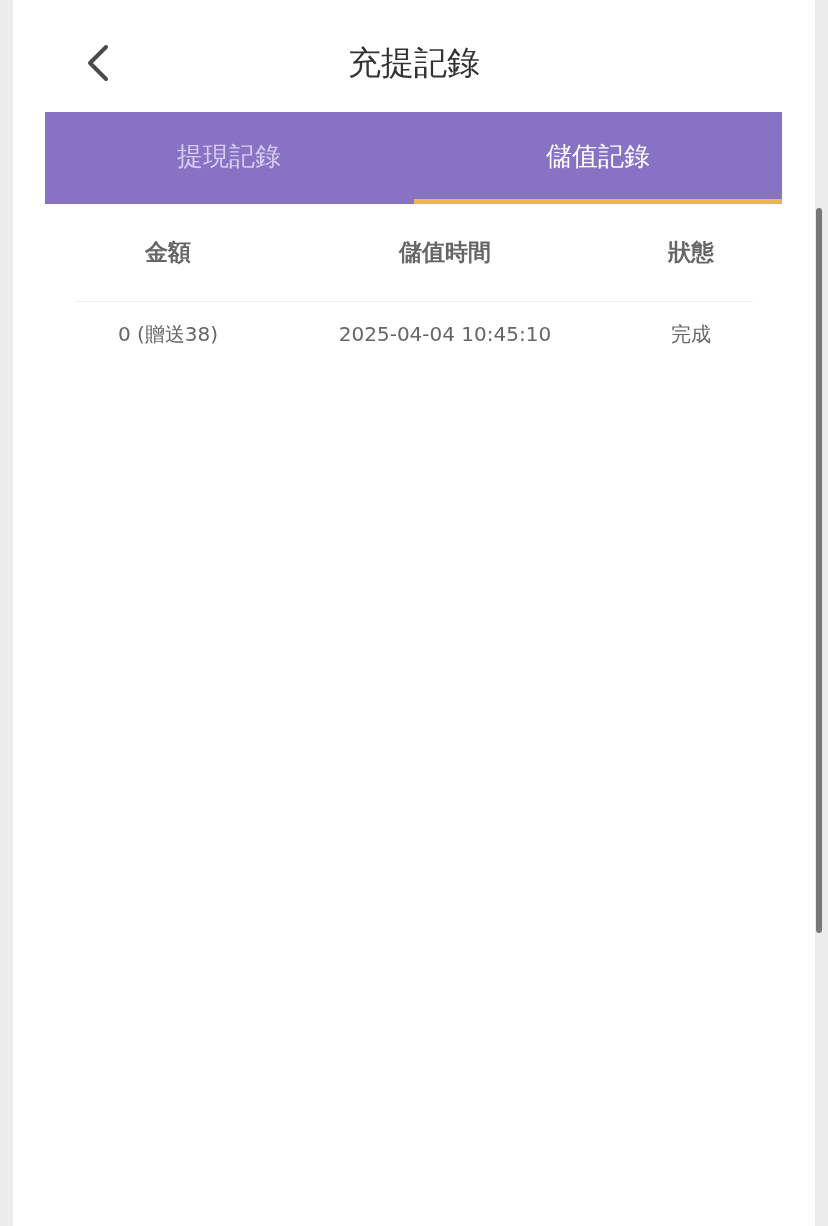  Describe the element at coordinates (445, 334) in the screenshot. I see `table-cell-text: 2025-04-04 10:45:10` at that location.